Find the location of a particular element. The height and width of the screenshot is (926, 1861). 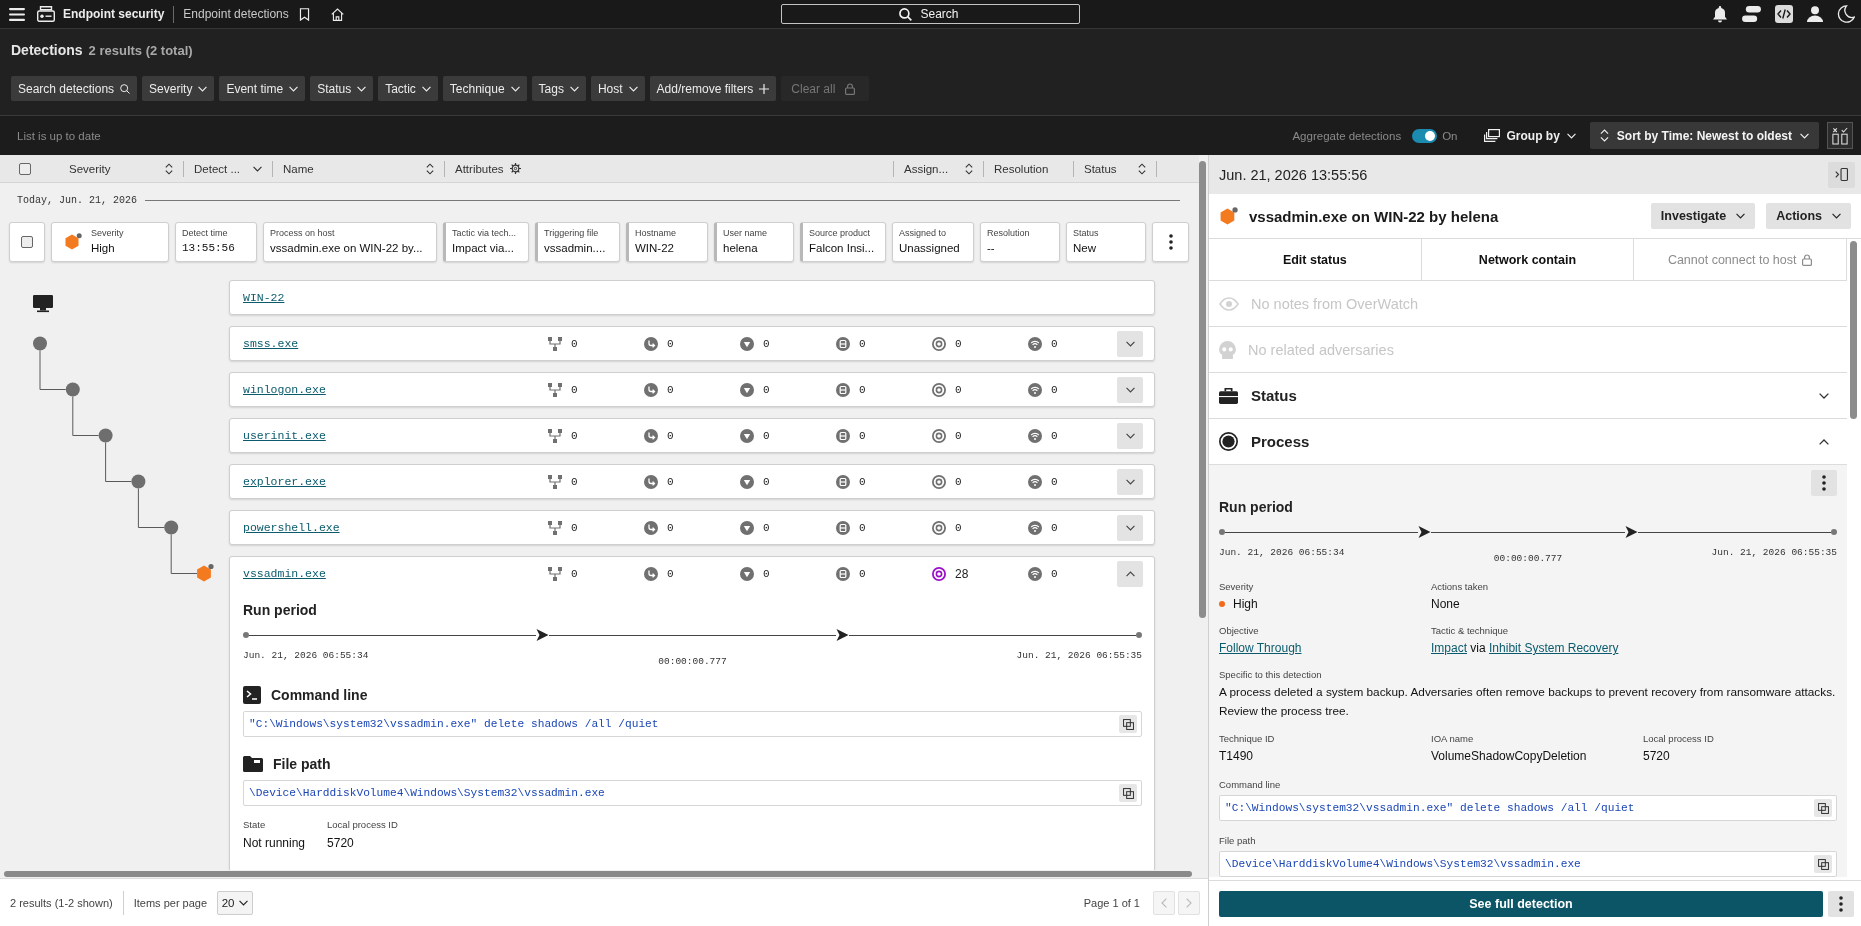

computer-icon is located at coordinates (43, 304).